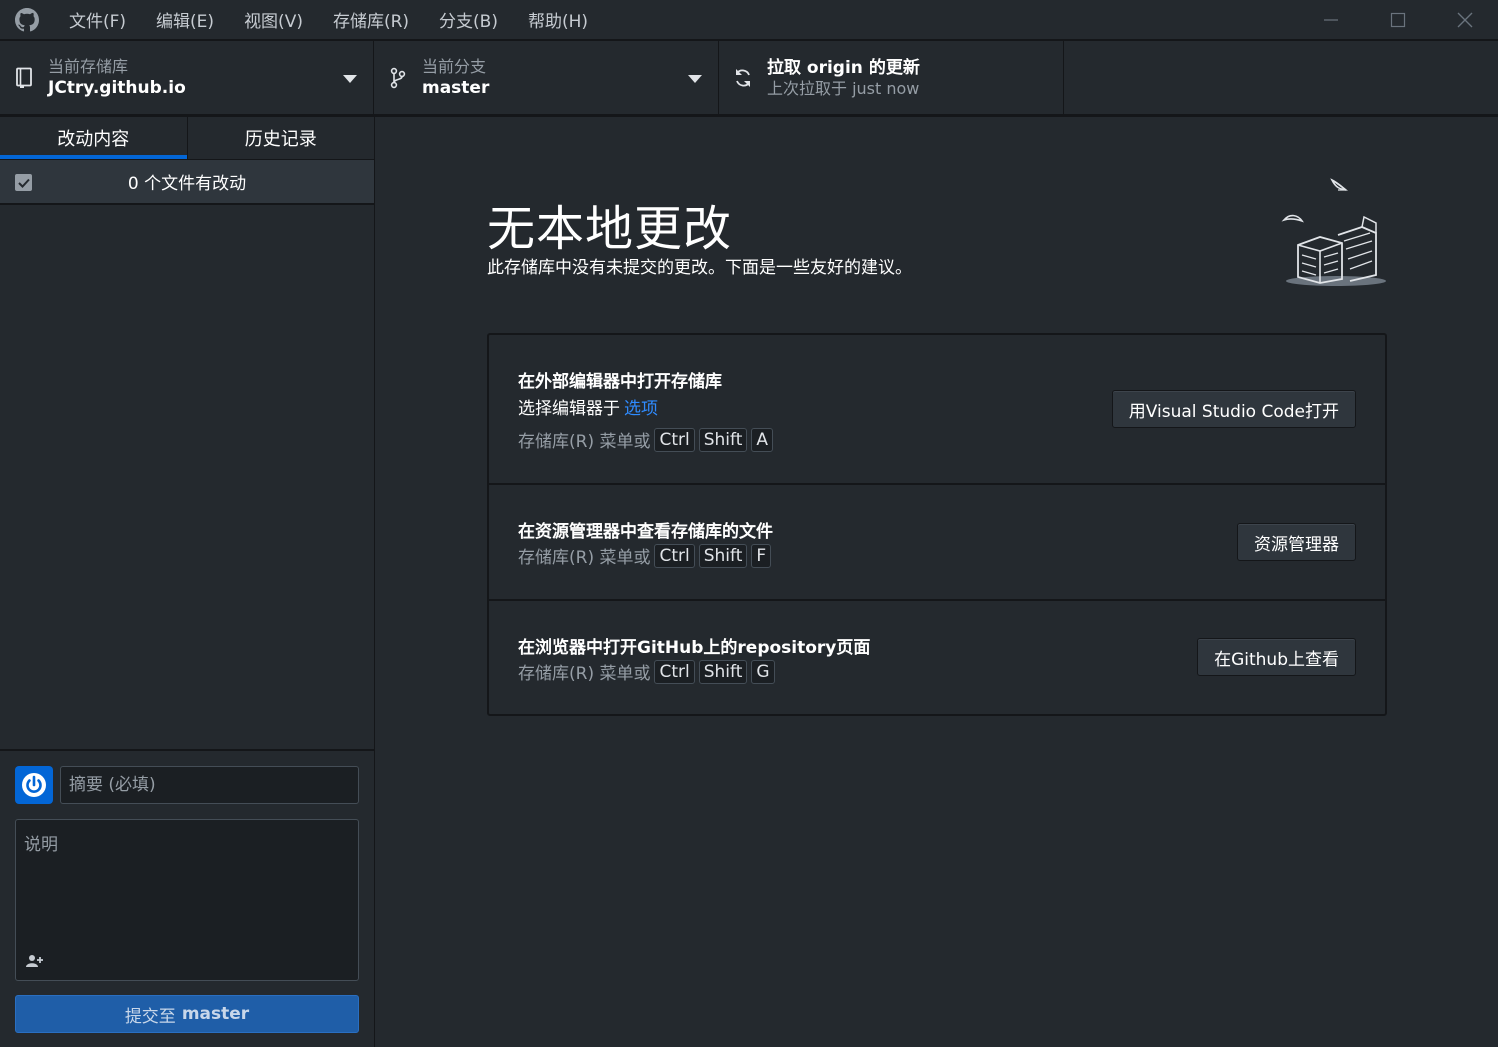  I want to click on menu-view: 视图(V), so click(273, 20).